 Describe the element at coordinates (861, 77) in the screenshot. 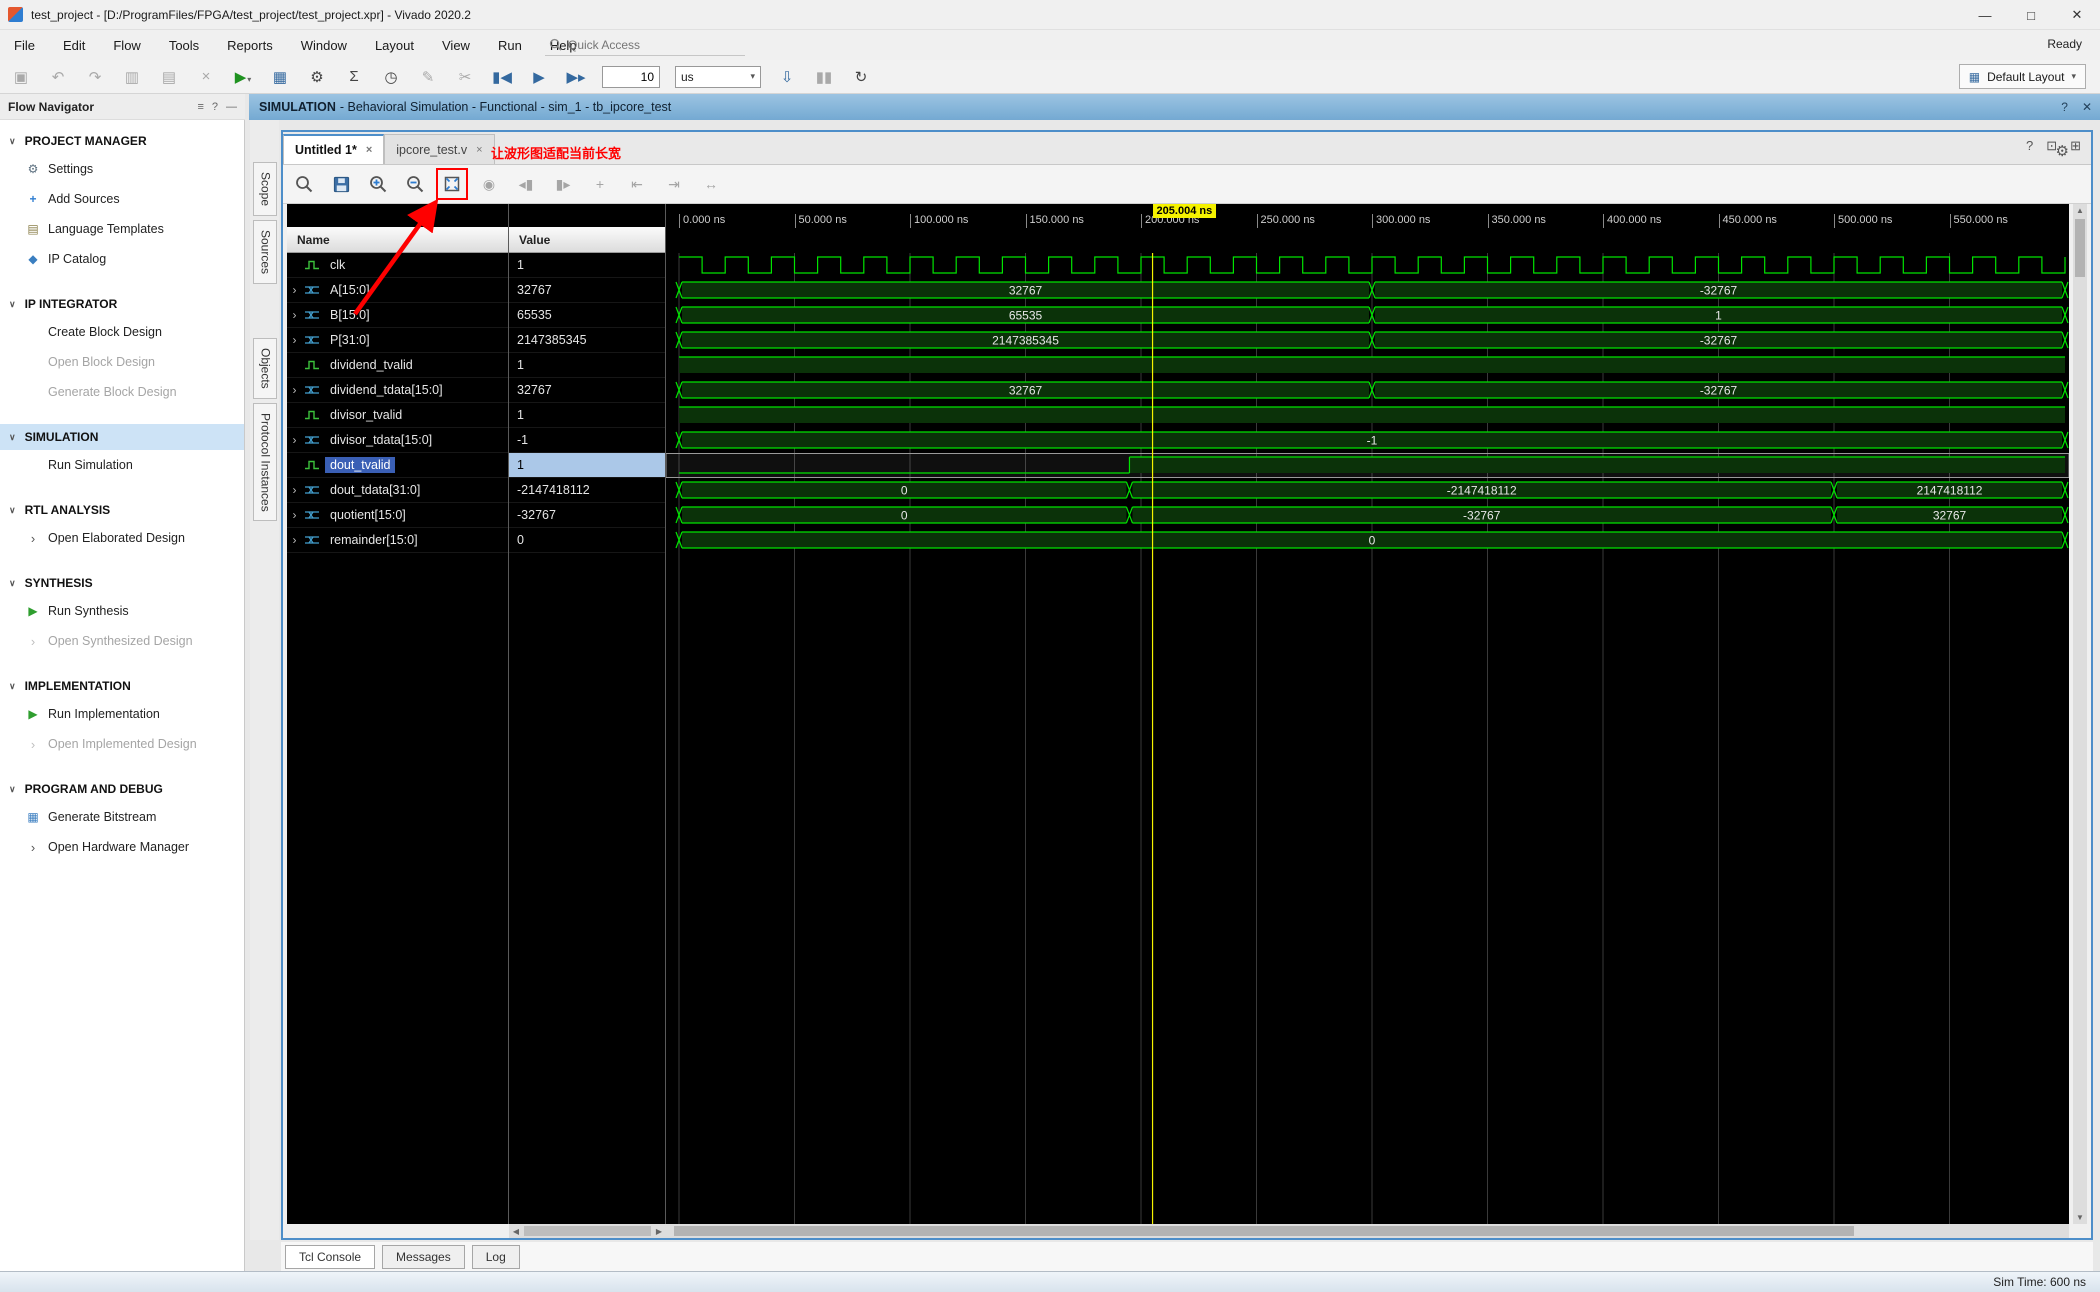

I see `relaunch-simulation-icon: ↻` at that location.